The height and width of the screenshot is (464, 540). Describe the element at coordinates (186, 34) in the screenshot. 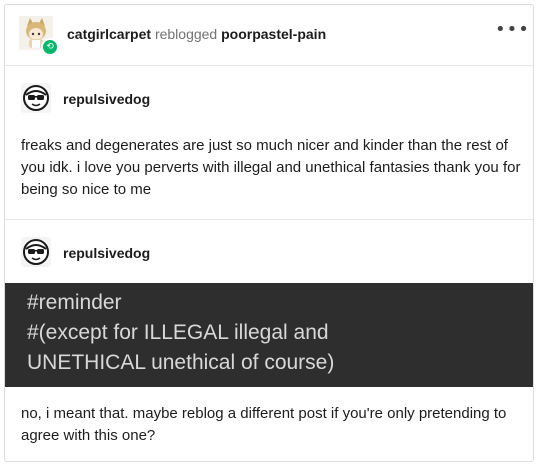

I see `reblogged-label: reblogged` at that location.